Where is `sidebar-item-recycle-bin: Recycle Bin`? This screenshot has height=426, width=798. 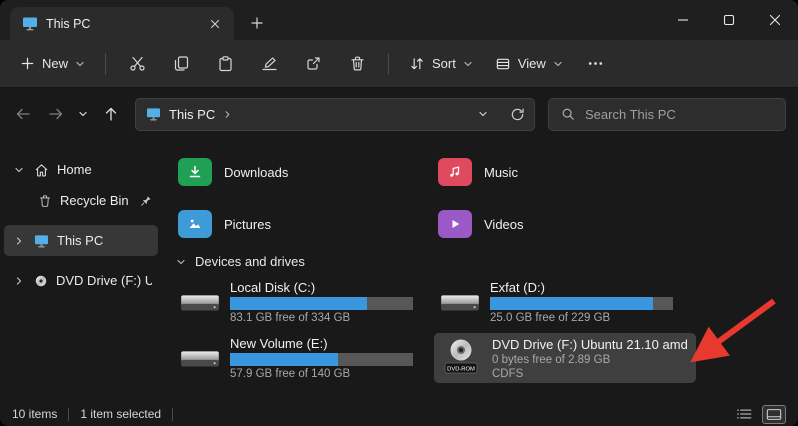 sidebar-item-recycle-bin: Recycle Bin is located at coordinates (81, 200).